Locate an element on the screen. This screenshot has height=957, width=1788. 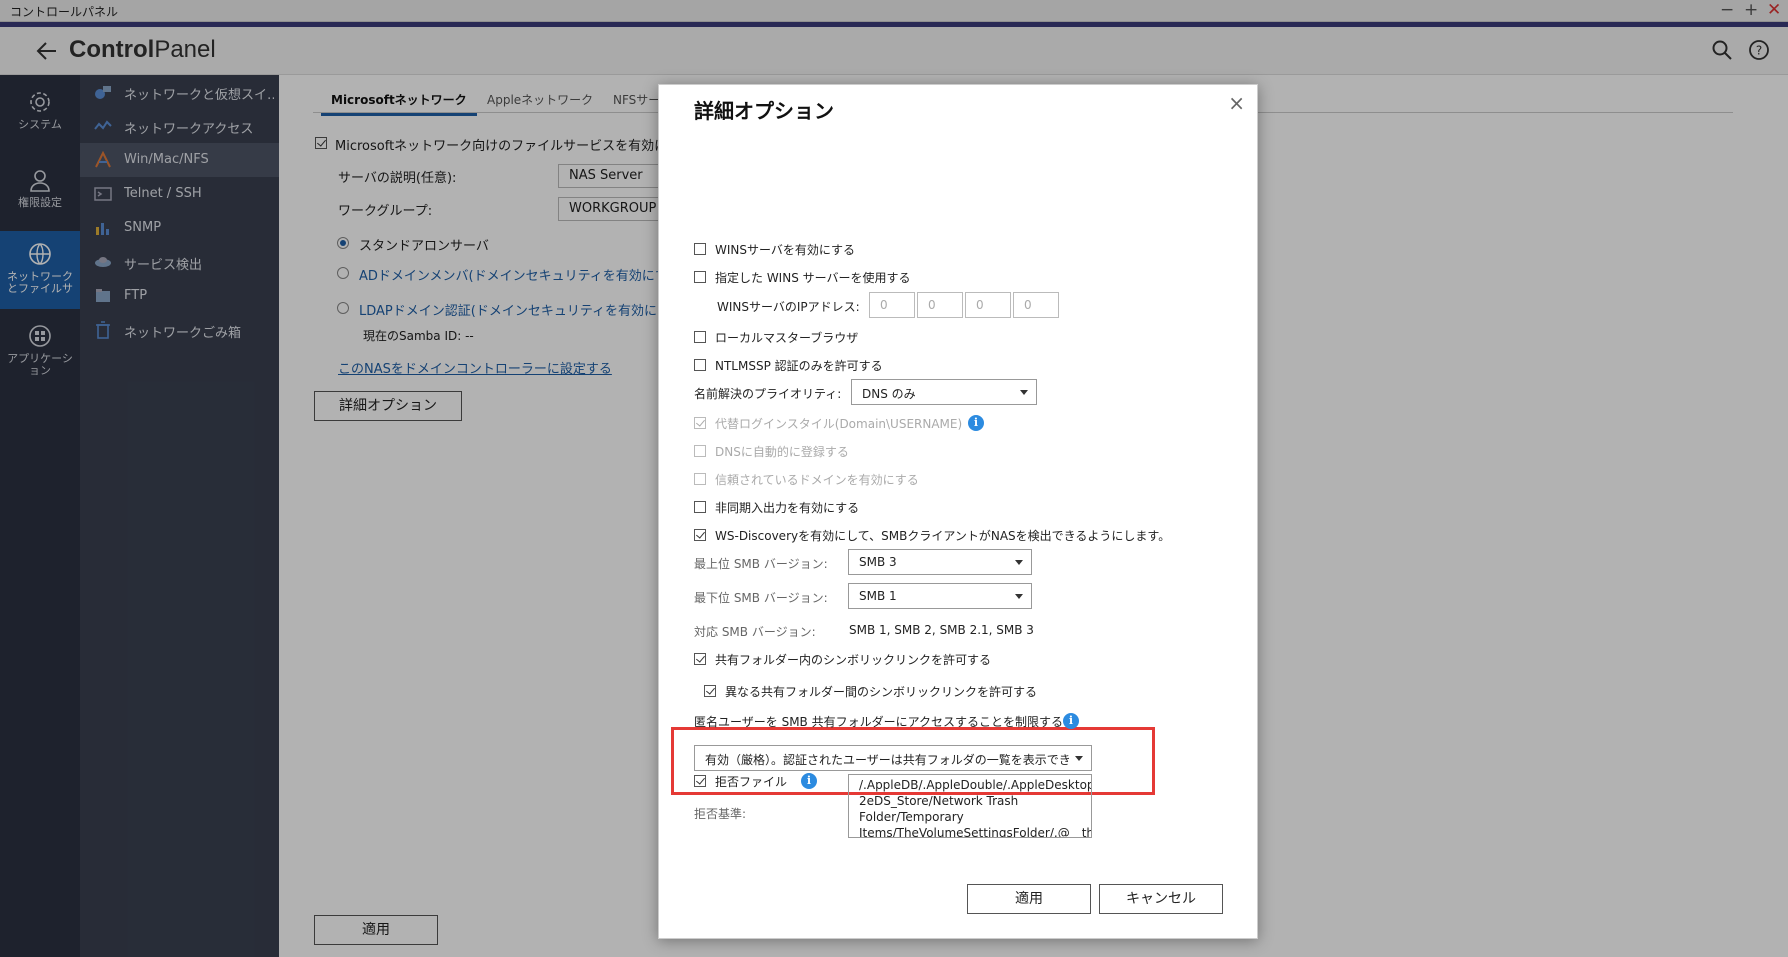
wins-ip-octet-4: 0 is located at coordinates (1036, 305).